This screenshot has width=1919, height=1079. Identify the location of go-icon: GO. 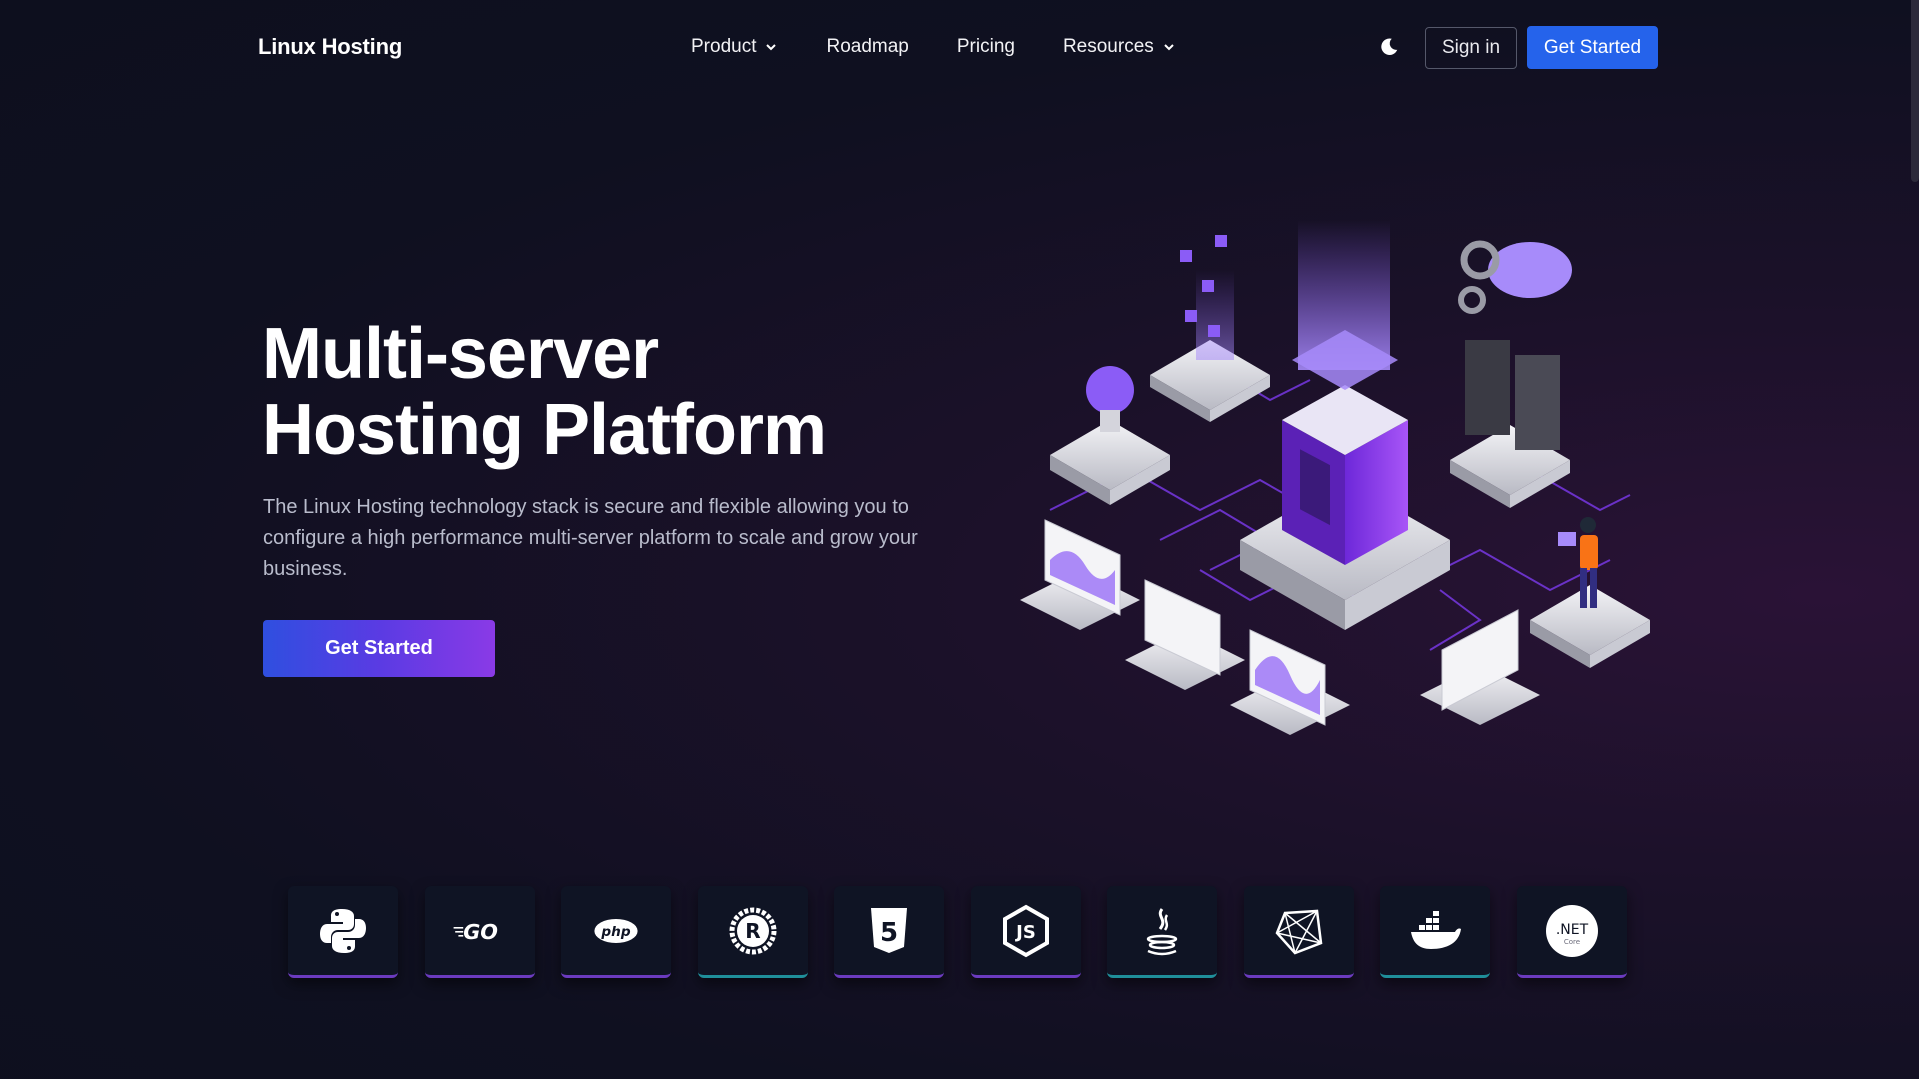
(475, 932).